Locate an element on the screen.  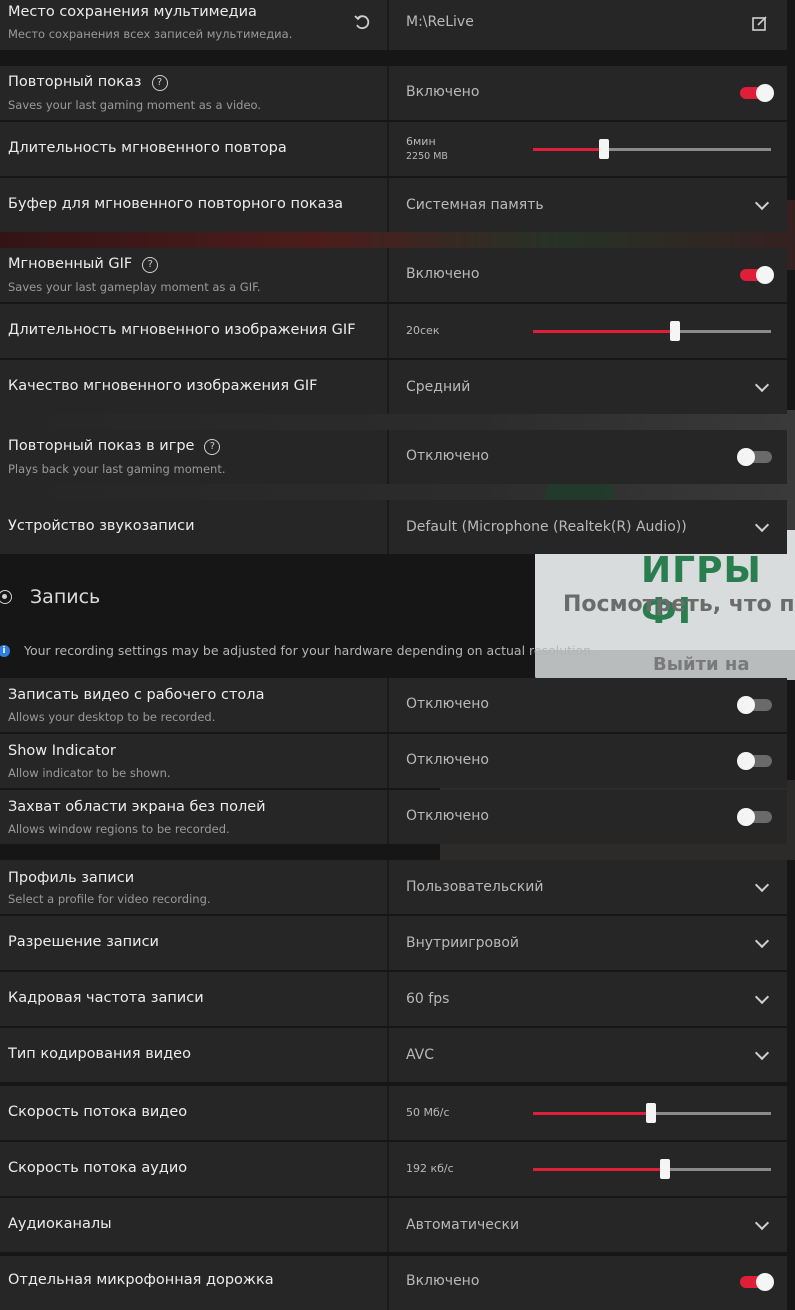
setting-record-resolution: Разрешение записи Внутриигровой is located at coordinates (393, 943).